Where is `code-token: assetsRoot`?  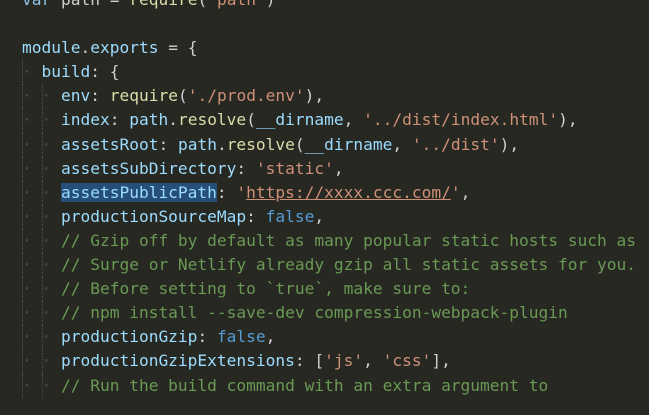
code-token: assetsRoot is located at coordinates (109, 144).